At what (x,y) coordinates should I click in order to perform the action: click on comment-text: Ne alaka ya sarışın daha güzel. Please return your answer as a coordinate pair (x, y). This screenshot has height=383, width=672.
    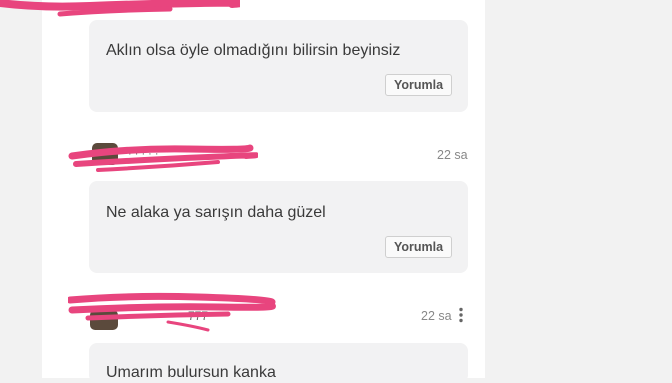
    Looking at the image, I should click on (216, 212).